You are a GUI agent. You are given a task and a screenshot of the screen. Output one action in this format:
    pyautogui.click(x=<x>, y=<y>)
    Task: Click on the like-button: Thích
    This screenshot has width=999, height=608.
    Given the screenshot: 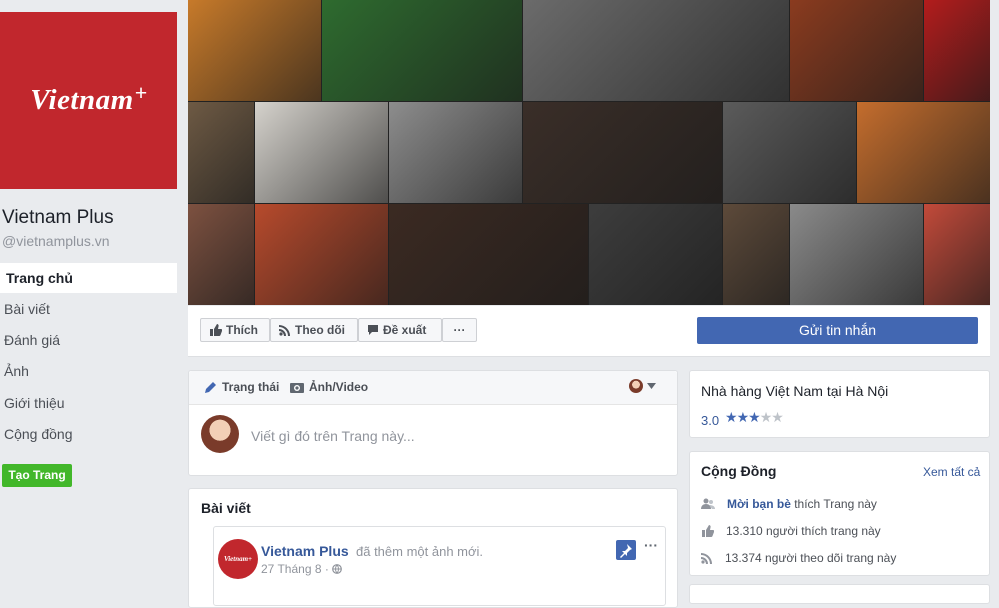 What is the action you would take?
    pyautogui.click(x=235, y=330)
    